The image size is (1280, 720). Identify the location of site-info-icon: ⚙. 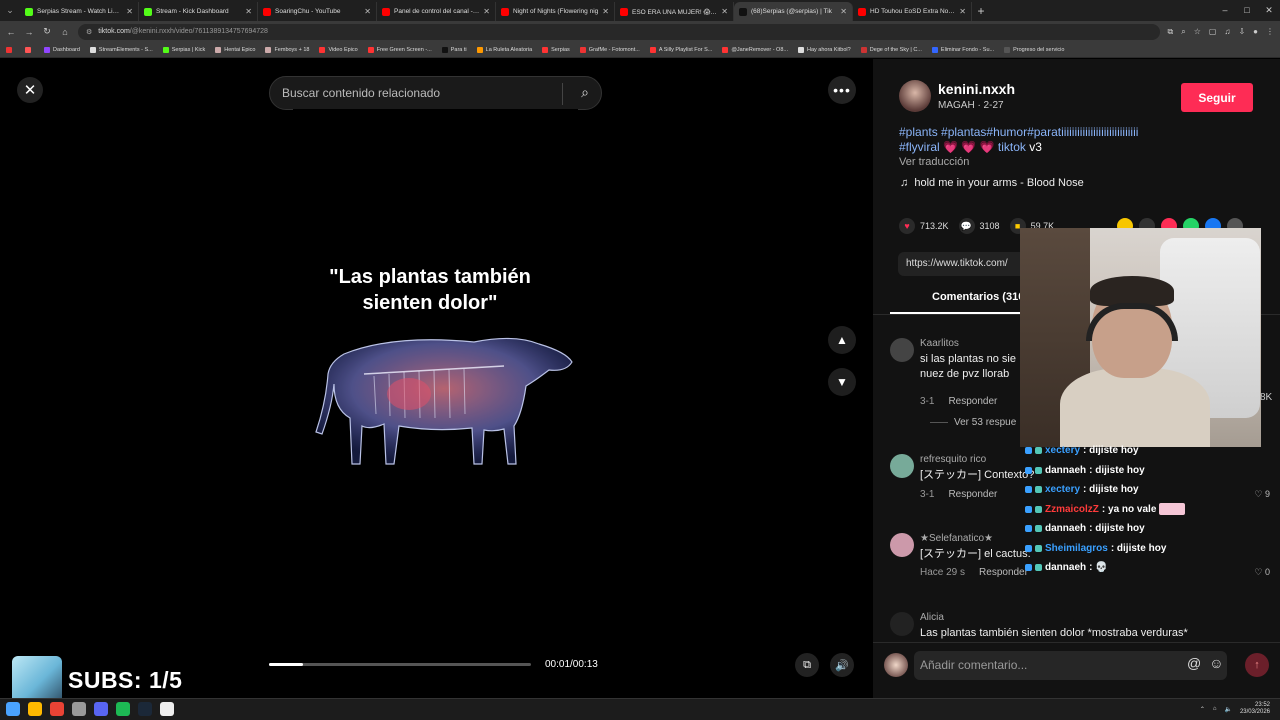
(89, 32).